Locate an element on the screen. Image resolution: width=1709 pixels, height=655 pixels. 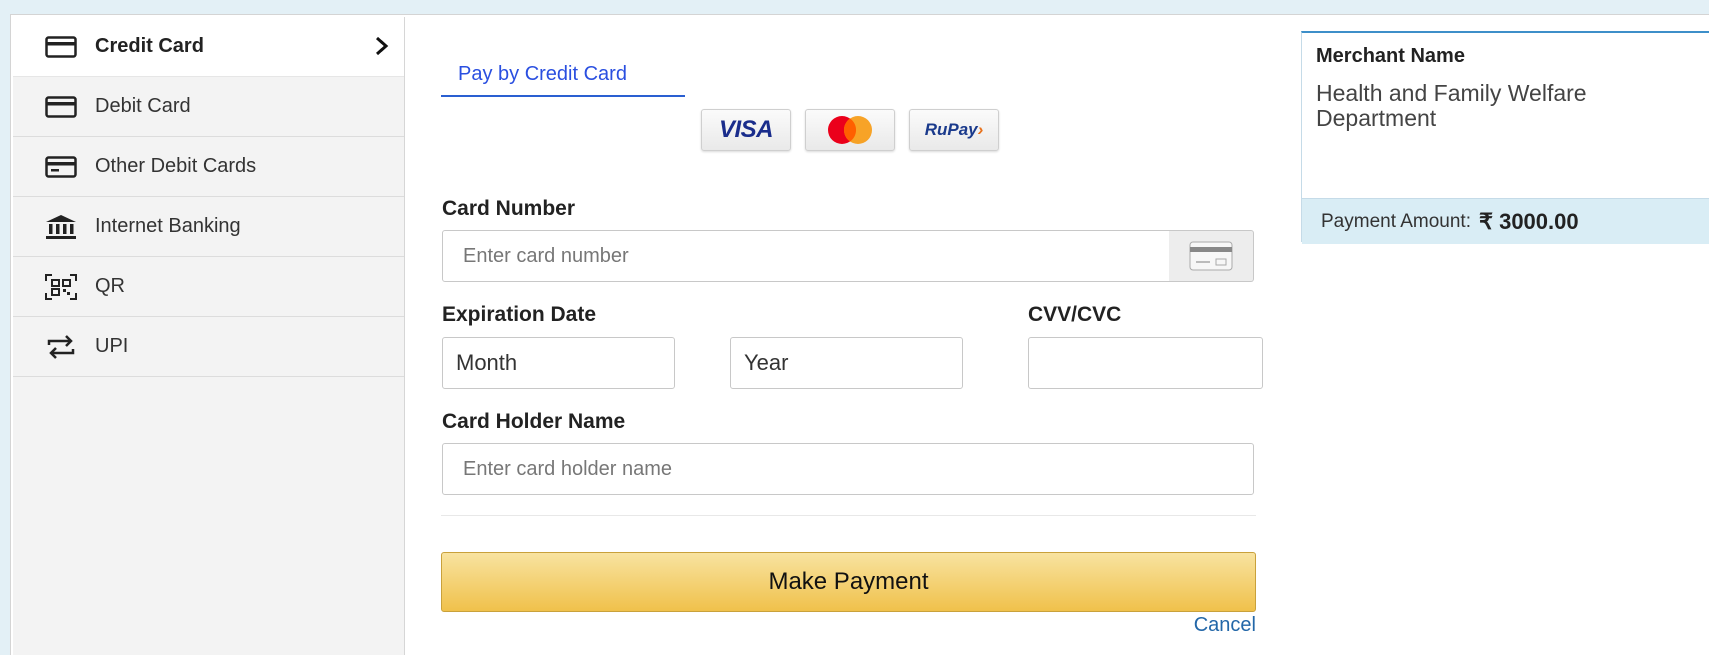
expiration-date-label: Expiration Date is located at coordinates (519, 314).